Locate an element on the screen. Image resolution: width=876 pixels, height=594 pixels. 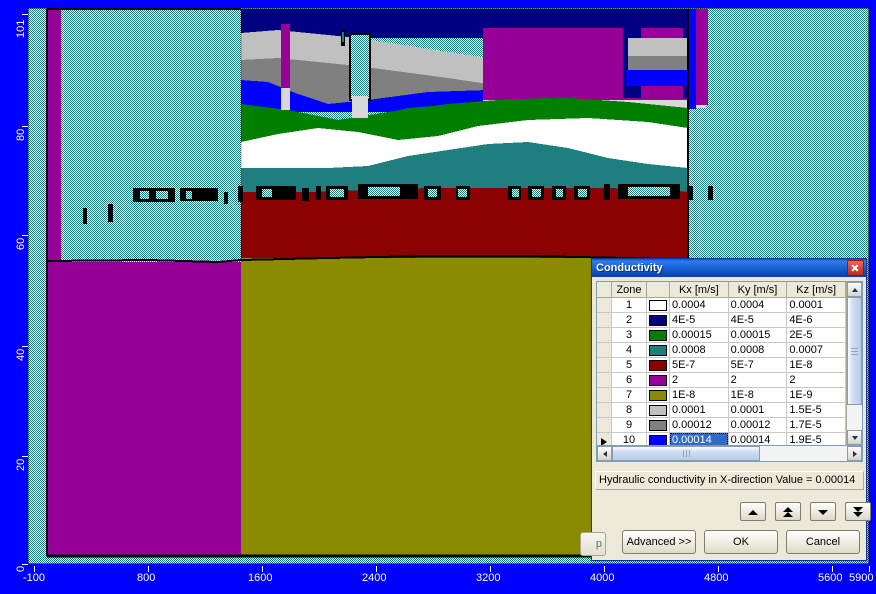
close-icon is located at coordinates (855, 268).